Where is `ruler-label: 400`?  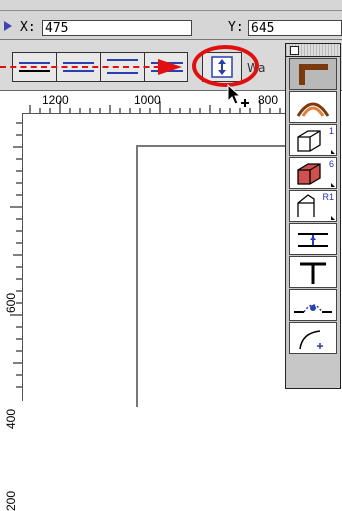
ruler-label: 400 is located at coordinates (11, 418).